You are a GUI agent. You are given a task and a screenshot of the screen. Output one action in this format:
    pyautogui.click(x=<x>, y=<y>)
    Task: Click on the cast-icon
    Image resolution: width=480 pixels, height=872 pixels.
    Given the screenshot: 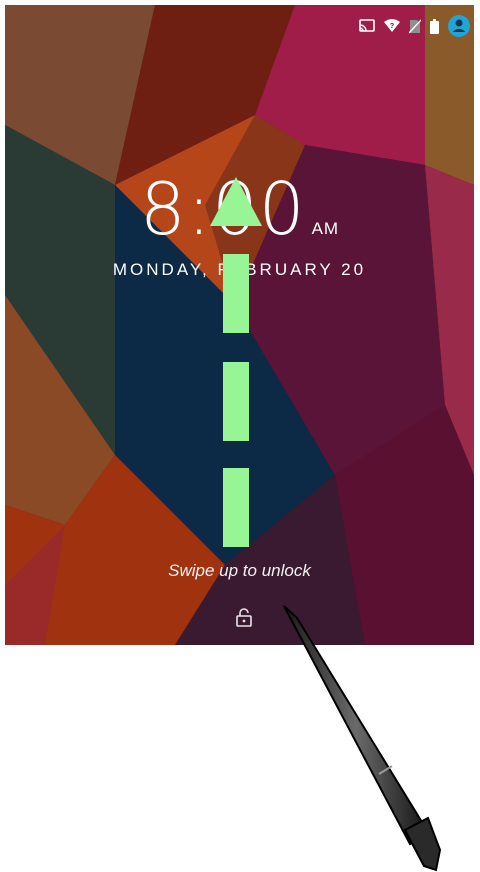 What is the action you would take?
    pyautogui.click(x=367, y=25)
    